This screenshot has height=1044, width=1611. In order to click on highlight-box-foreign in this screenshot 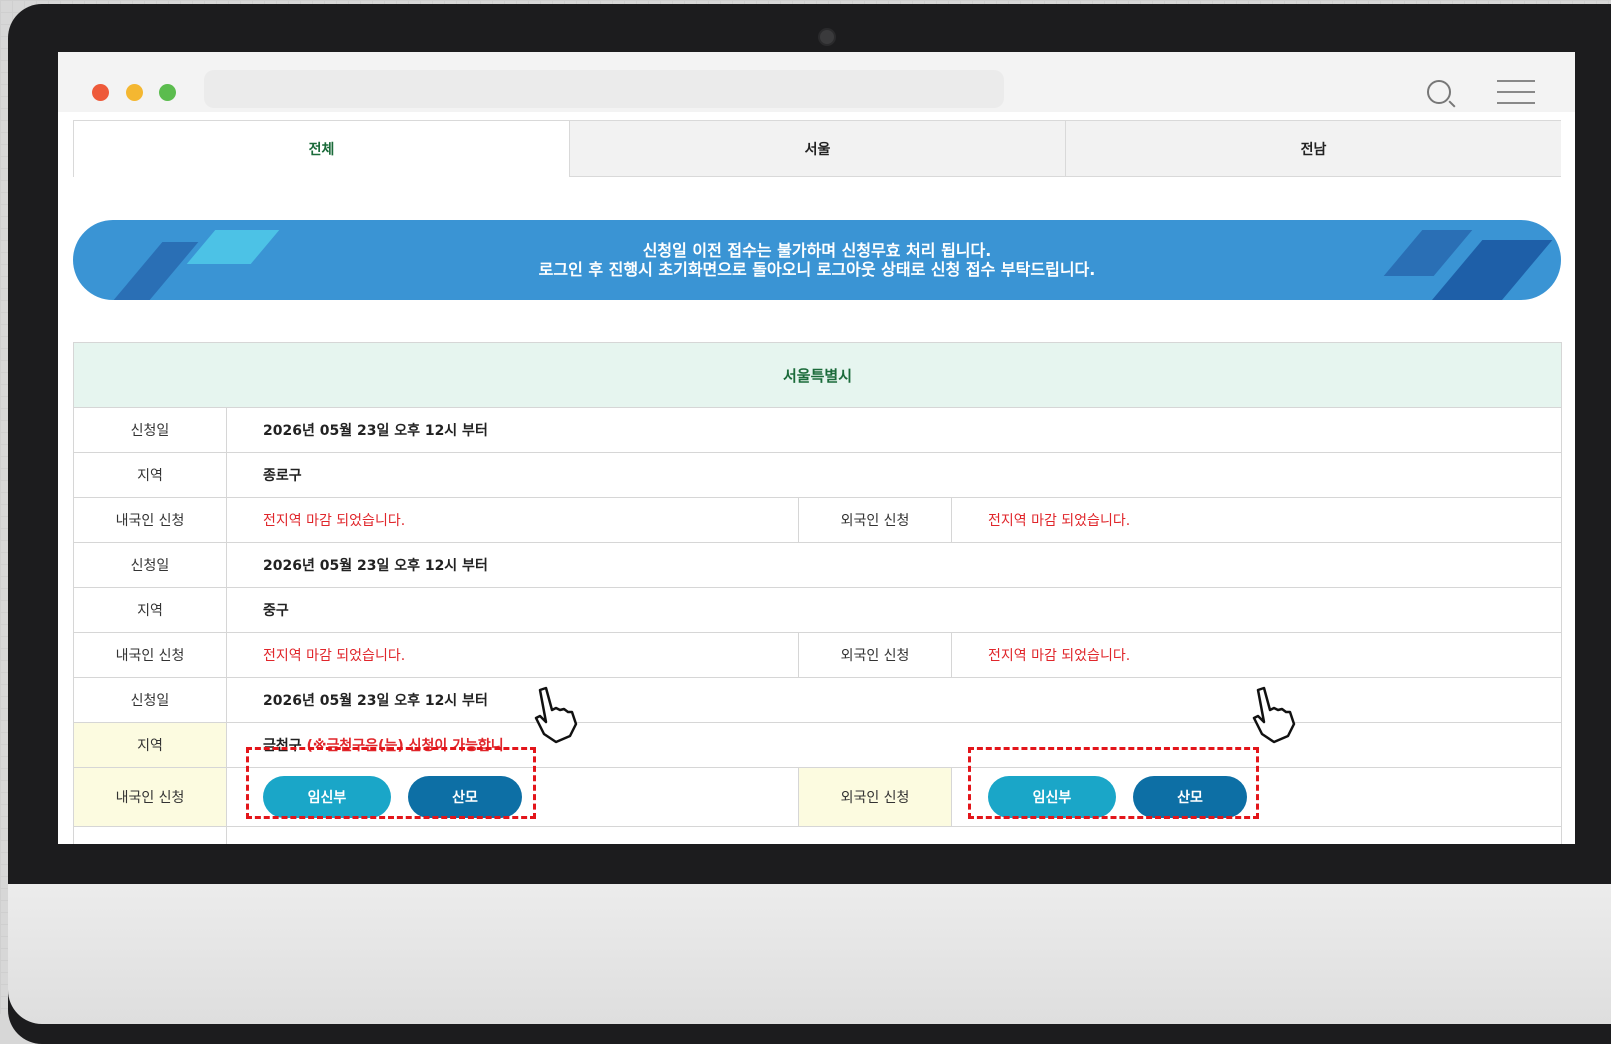, I will do `click(1113, 783)`.